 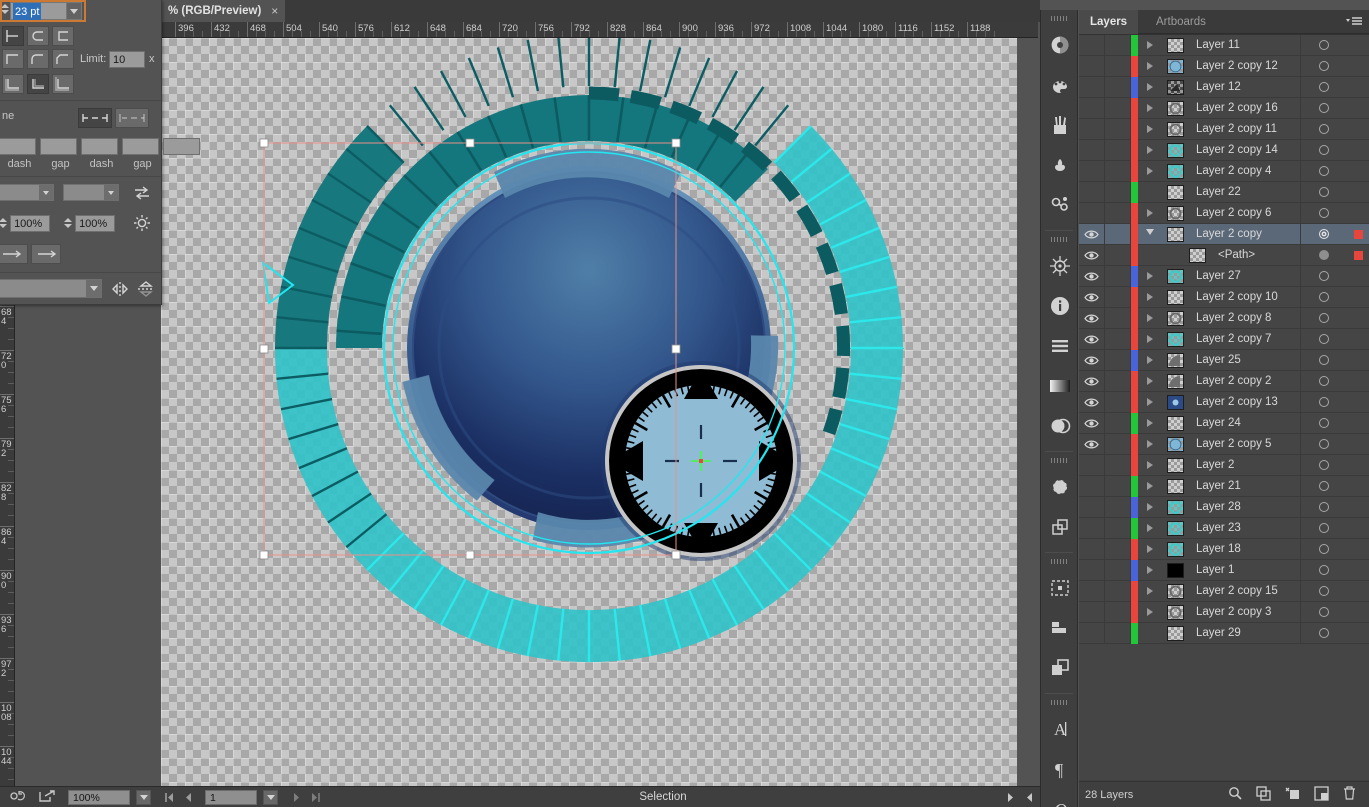 I want to click on projecting-cap-button, so click(x=63, y=36).